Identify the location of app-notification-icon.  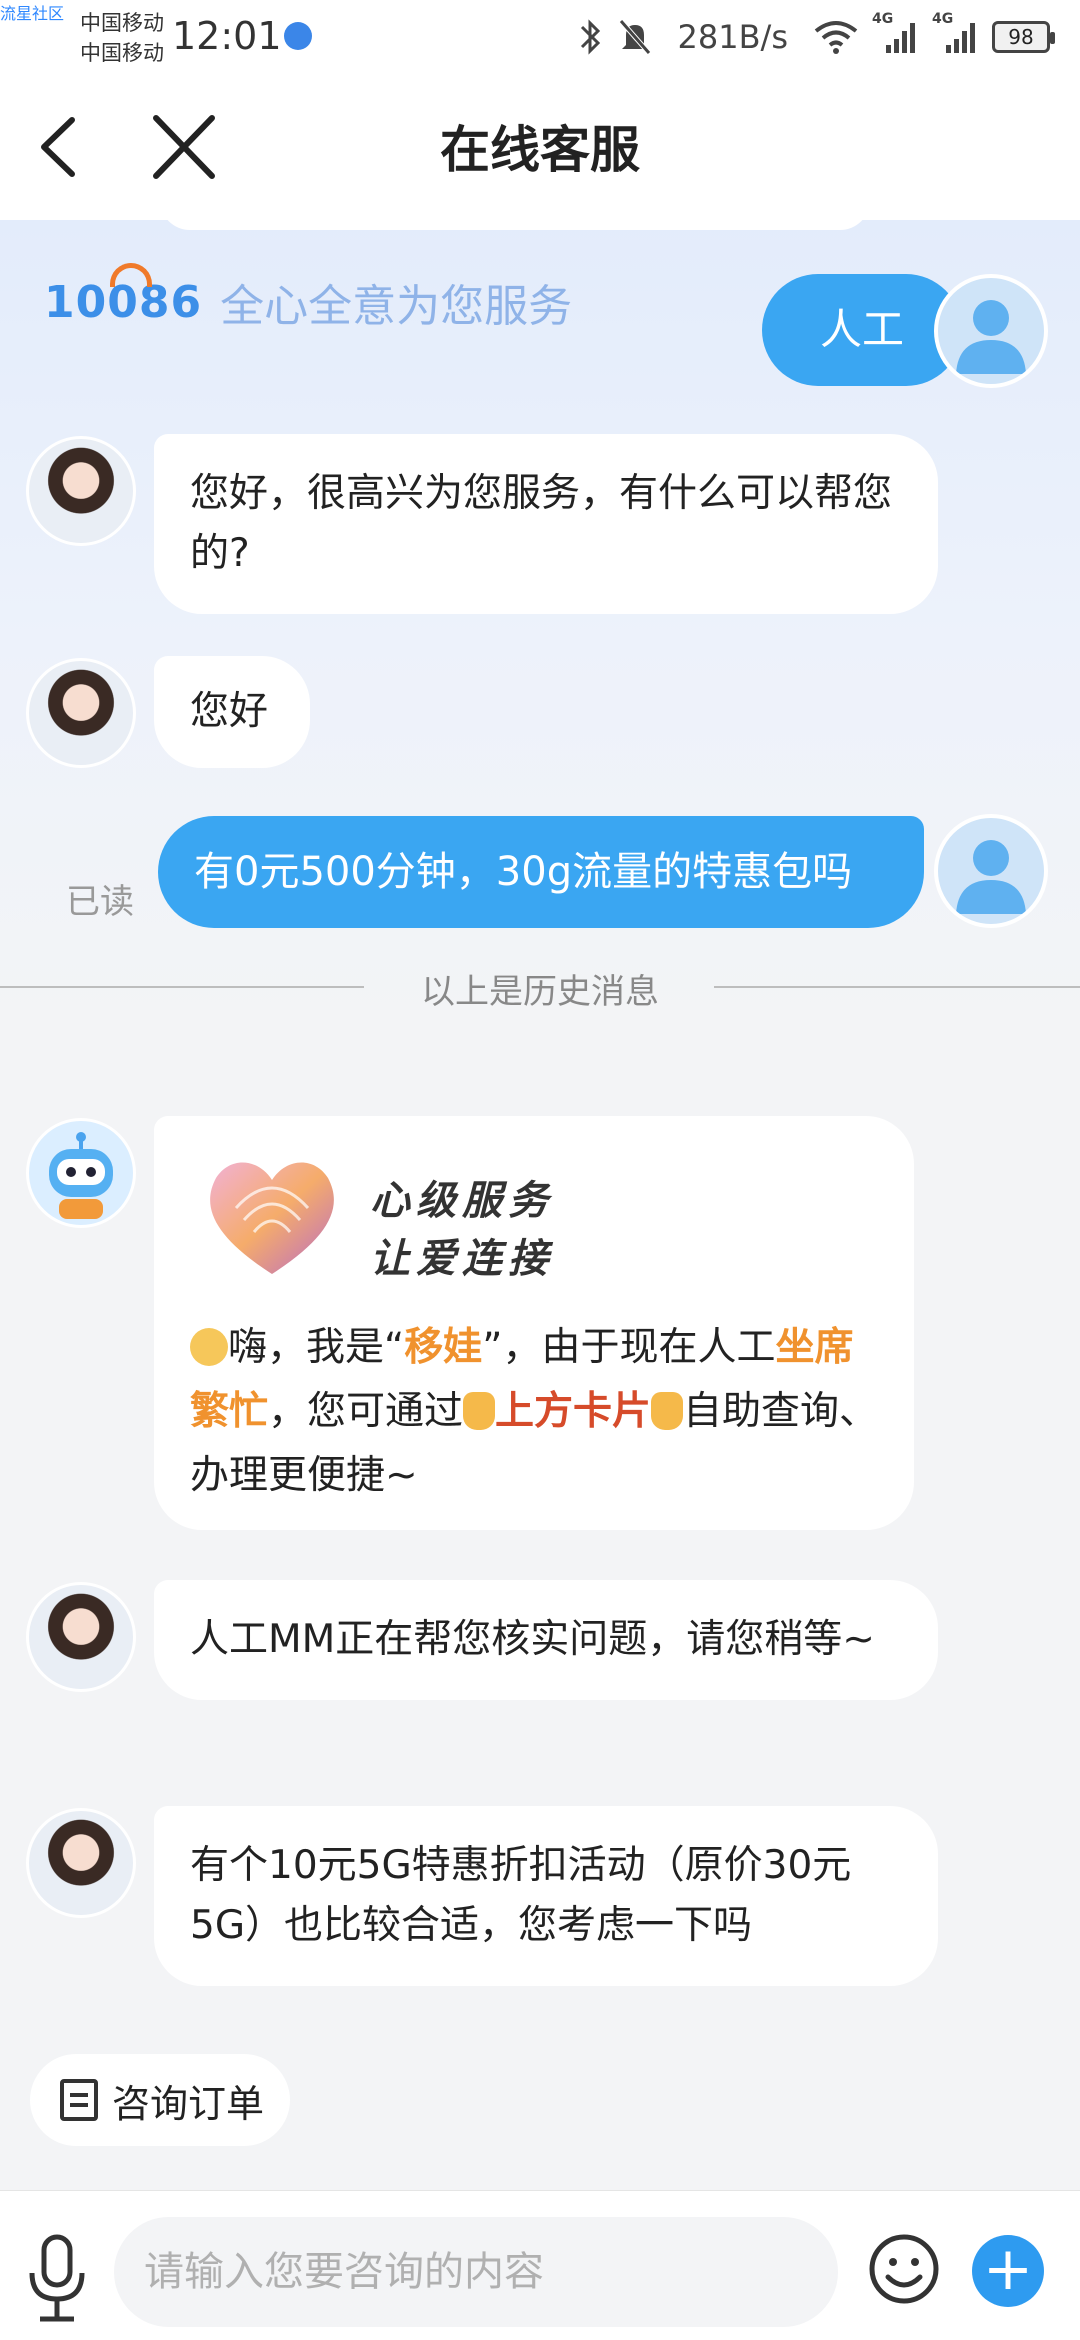
(298, 36).